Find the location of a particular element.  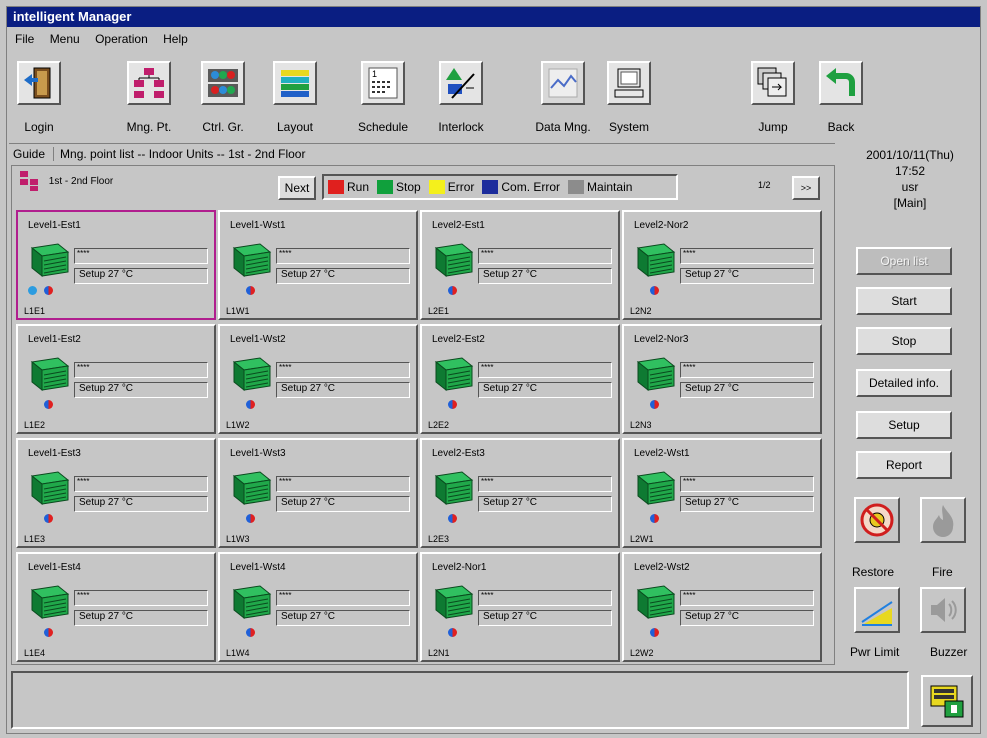

unit-card: Level2-Wst1 **** Setup 27 °C L2W1 is located at coordinates (722, 493).